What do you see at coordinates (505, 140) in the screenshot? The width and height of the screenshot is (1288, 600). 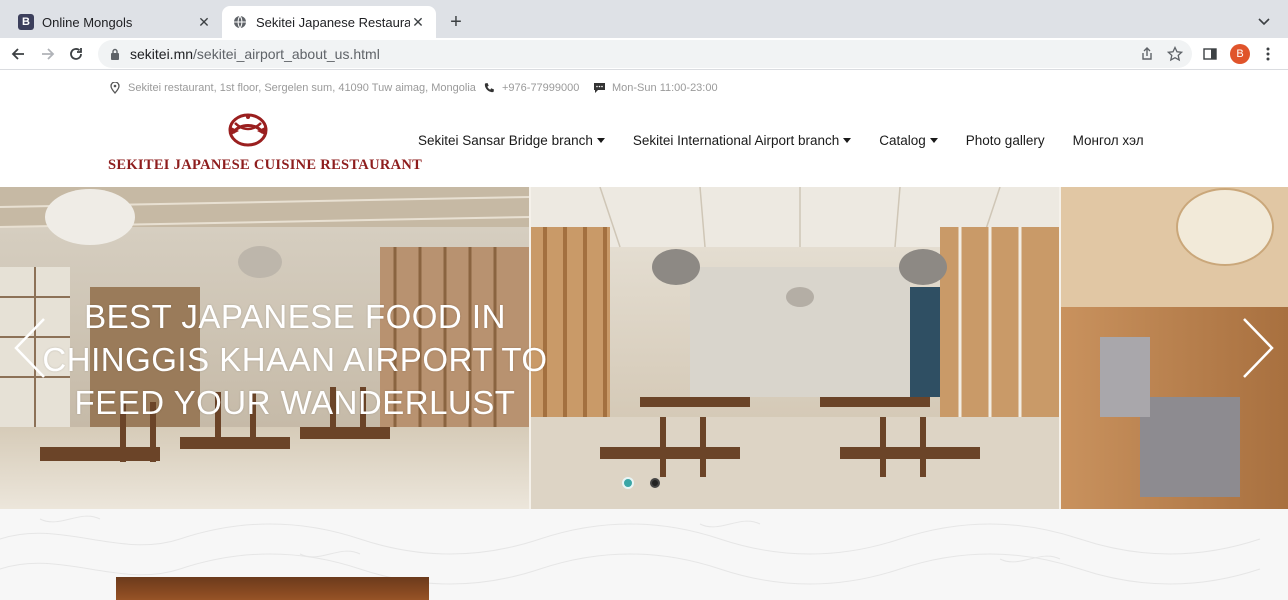 I see `nav-item-label: Sekitei Sansar Bridge branch` at bounding box center [505, 140].